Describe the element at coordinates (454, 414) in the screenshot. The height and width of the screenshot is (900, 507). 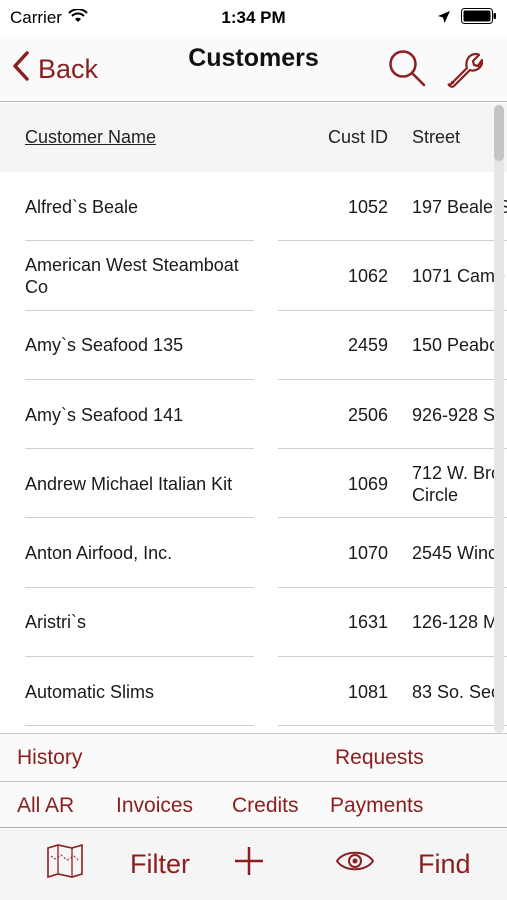
I see `cell-street: 926-928 S` at that location.